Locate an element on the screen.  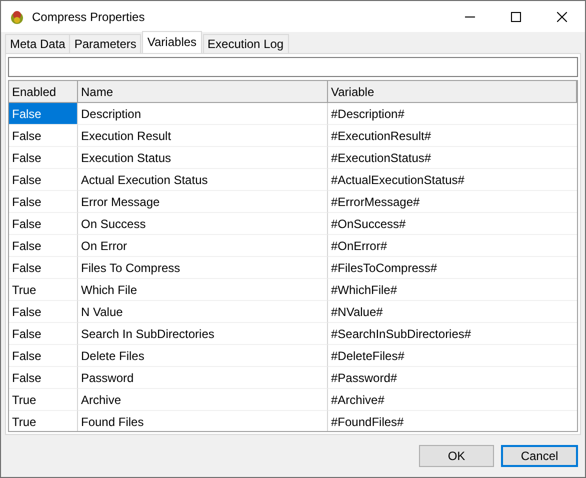
table-cell: #ExecutionStatus# is located at coordinates (452, 158).